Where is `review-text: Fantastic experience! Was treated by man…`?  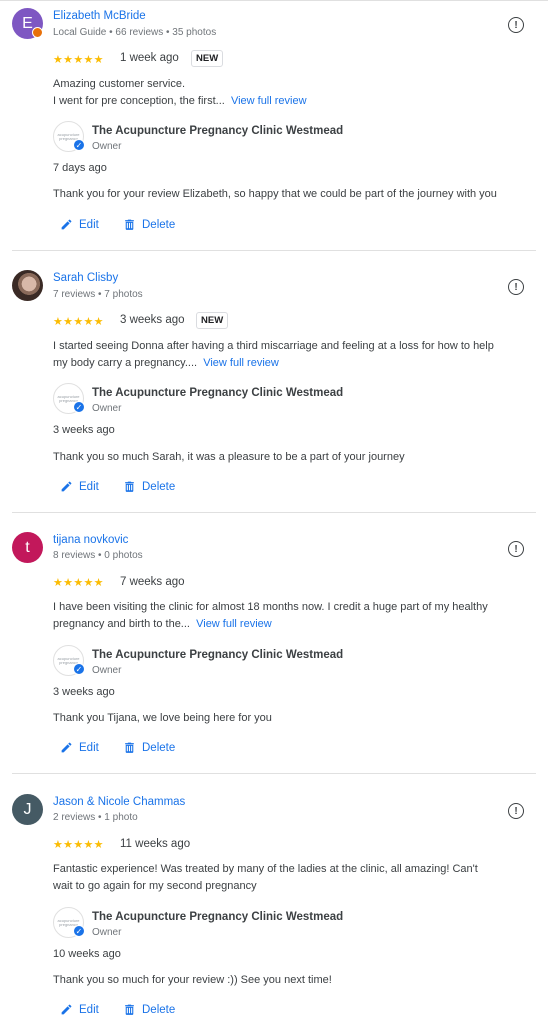
review-text: Fantastic experience! Was treated by man… is located at coordinates (295, 878).